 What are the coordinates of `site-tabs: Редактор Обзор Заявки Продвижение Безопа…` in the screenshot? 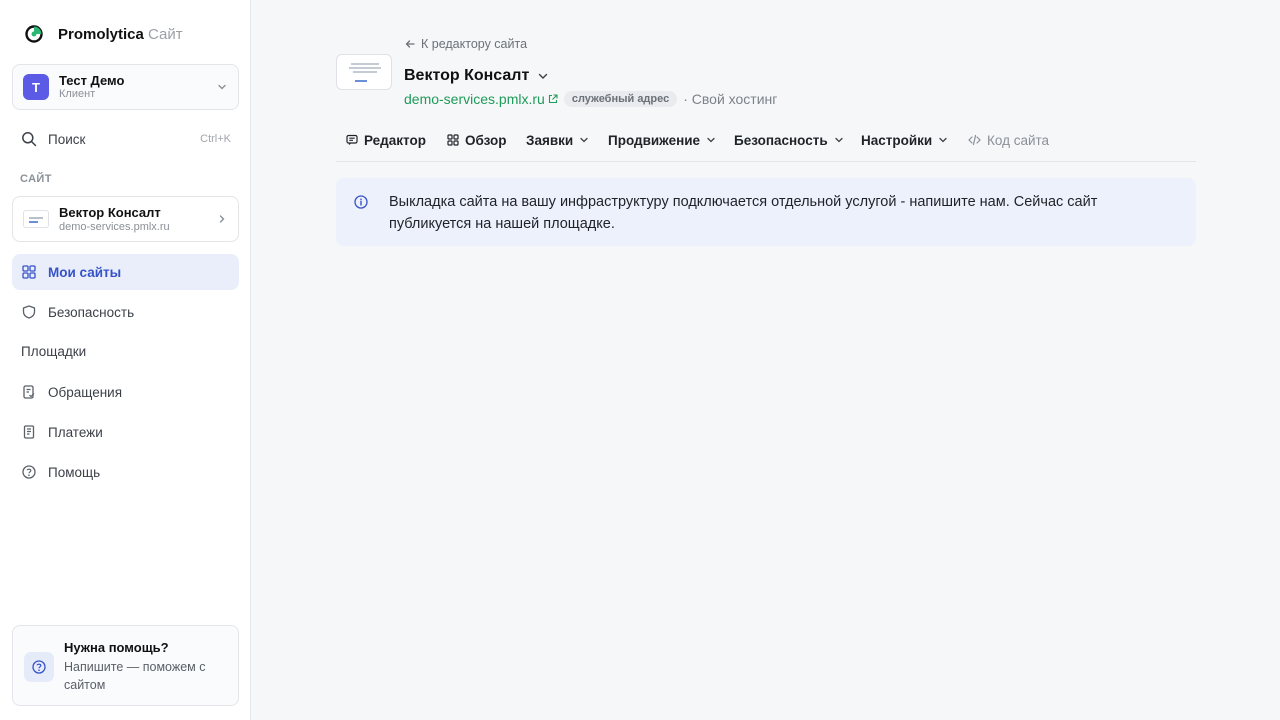 It's located at (766, 145).